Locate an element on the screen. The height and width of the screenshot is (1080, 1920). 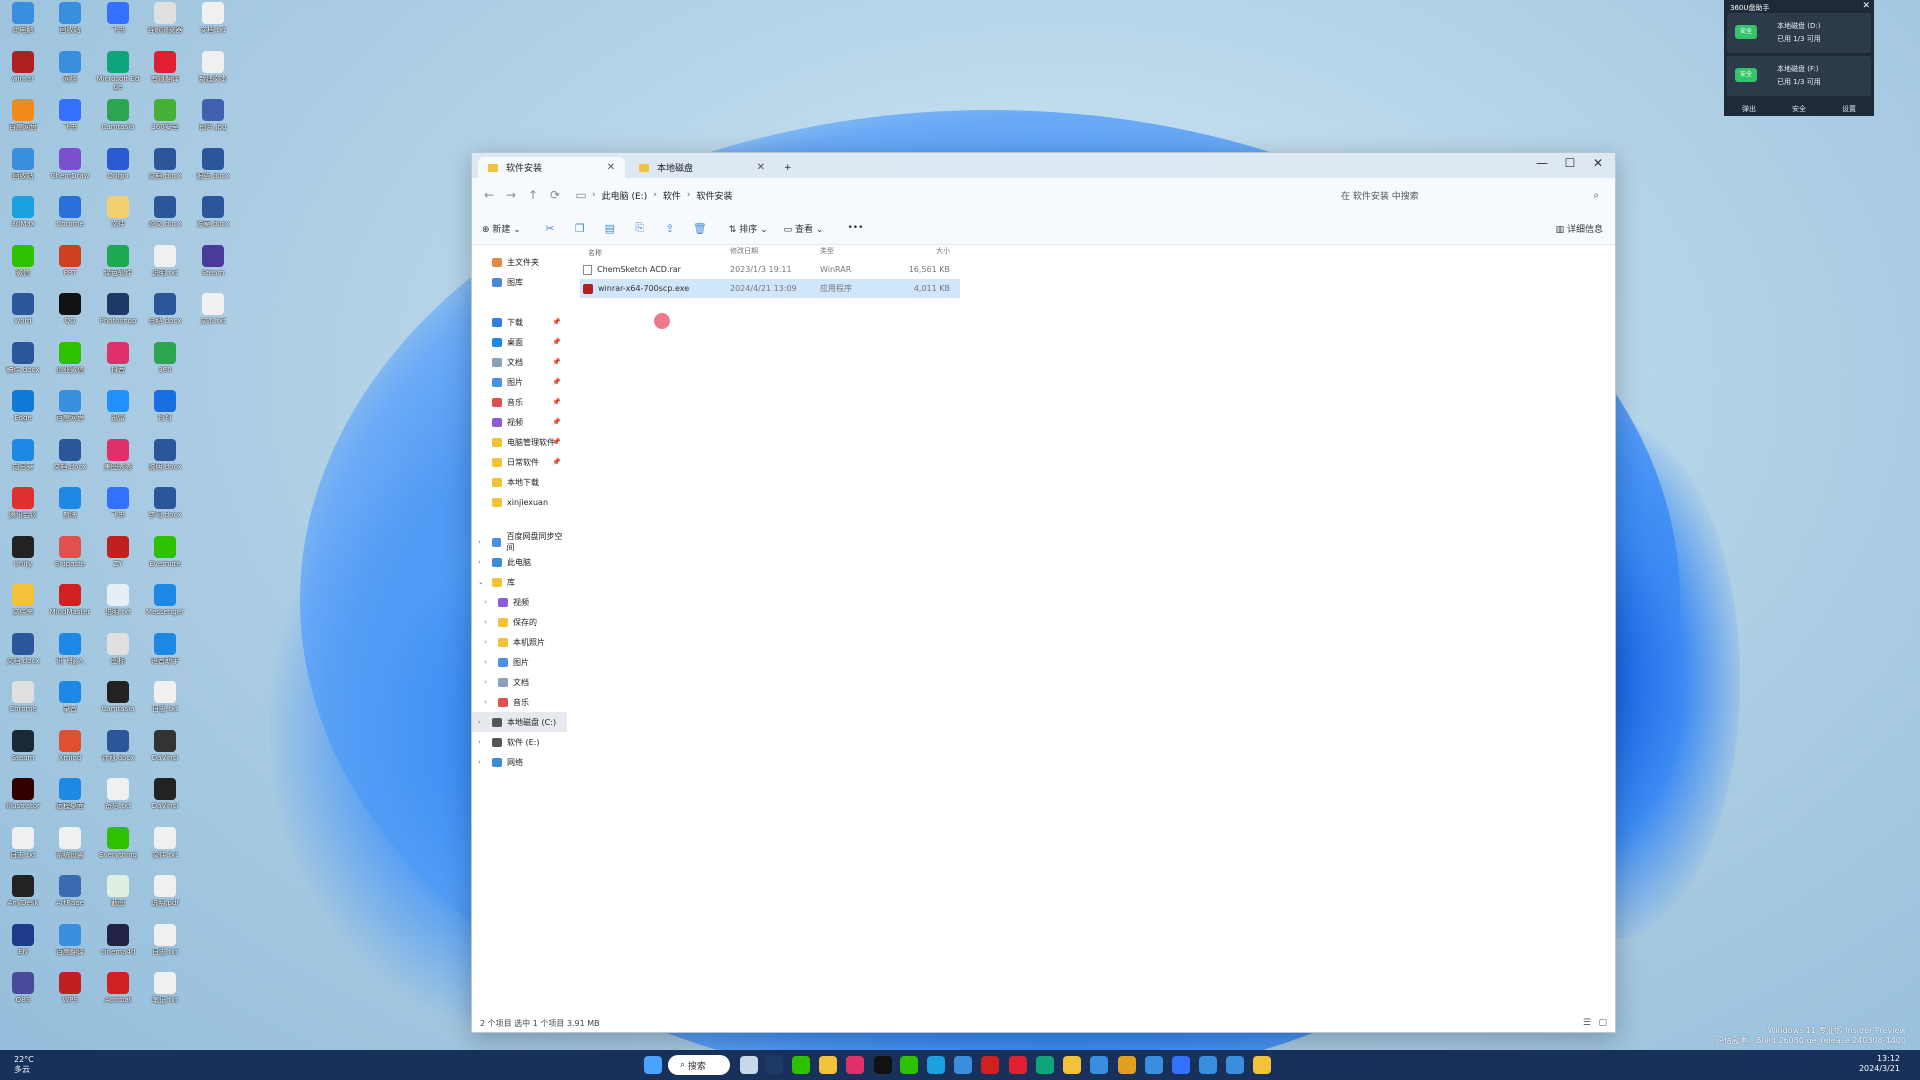
nav-item: 图库 is located at coordinates (519, 282).